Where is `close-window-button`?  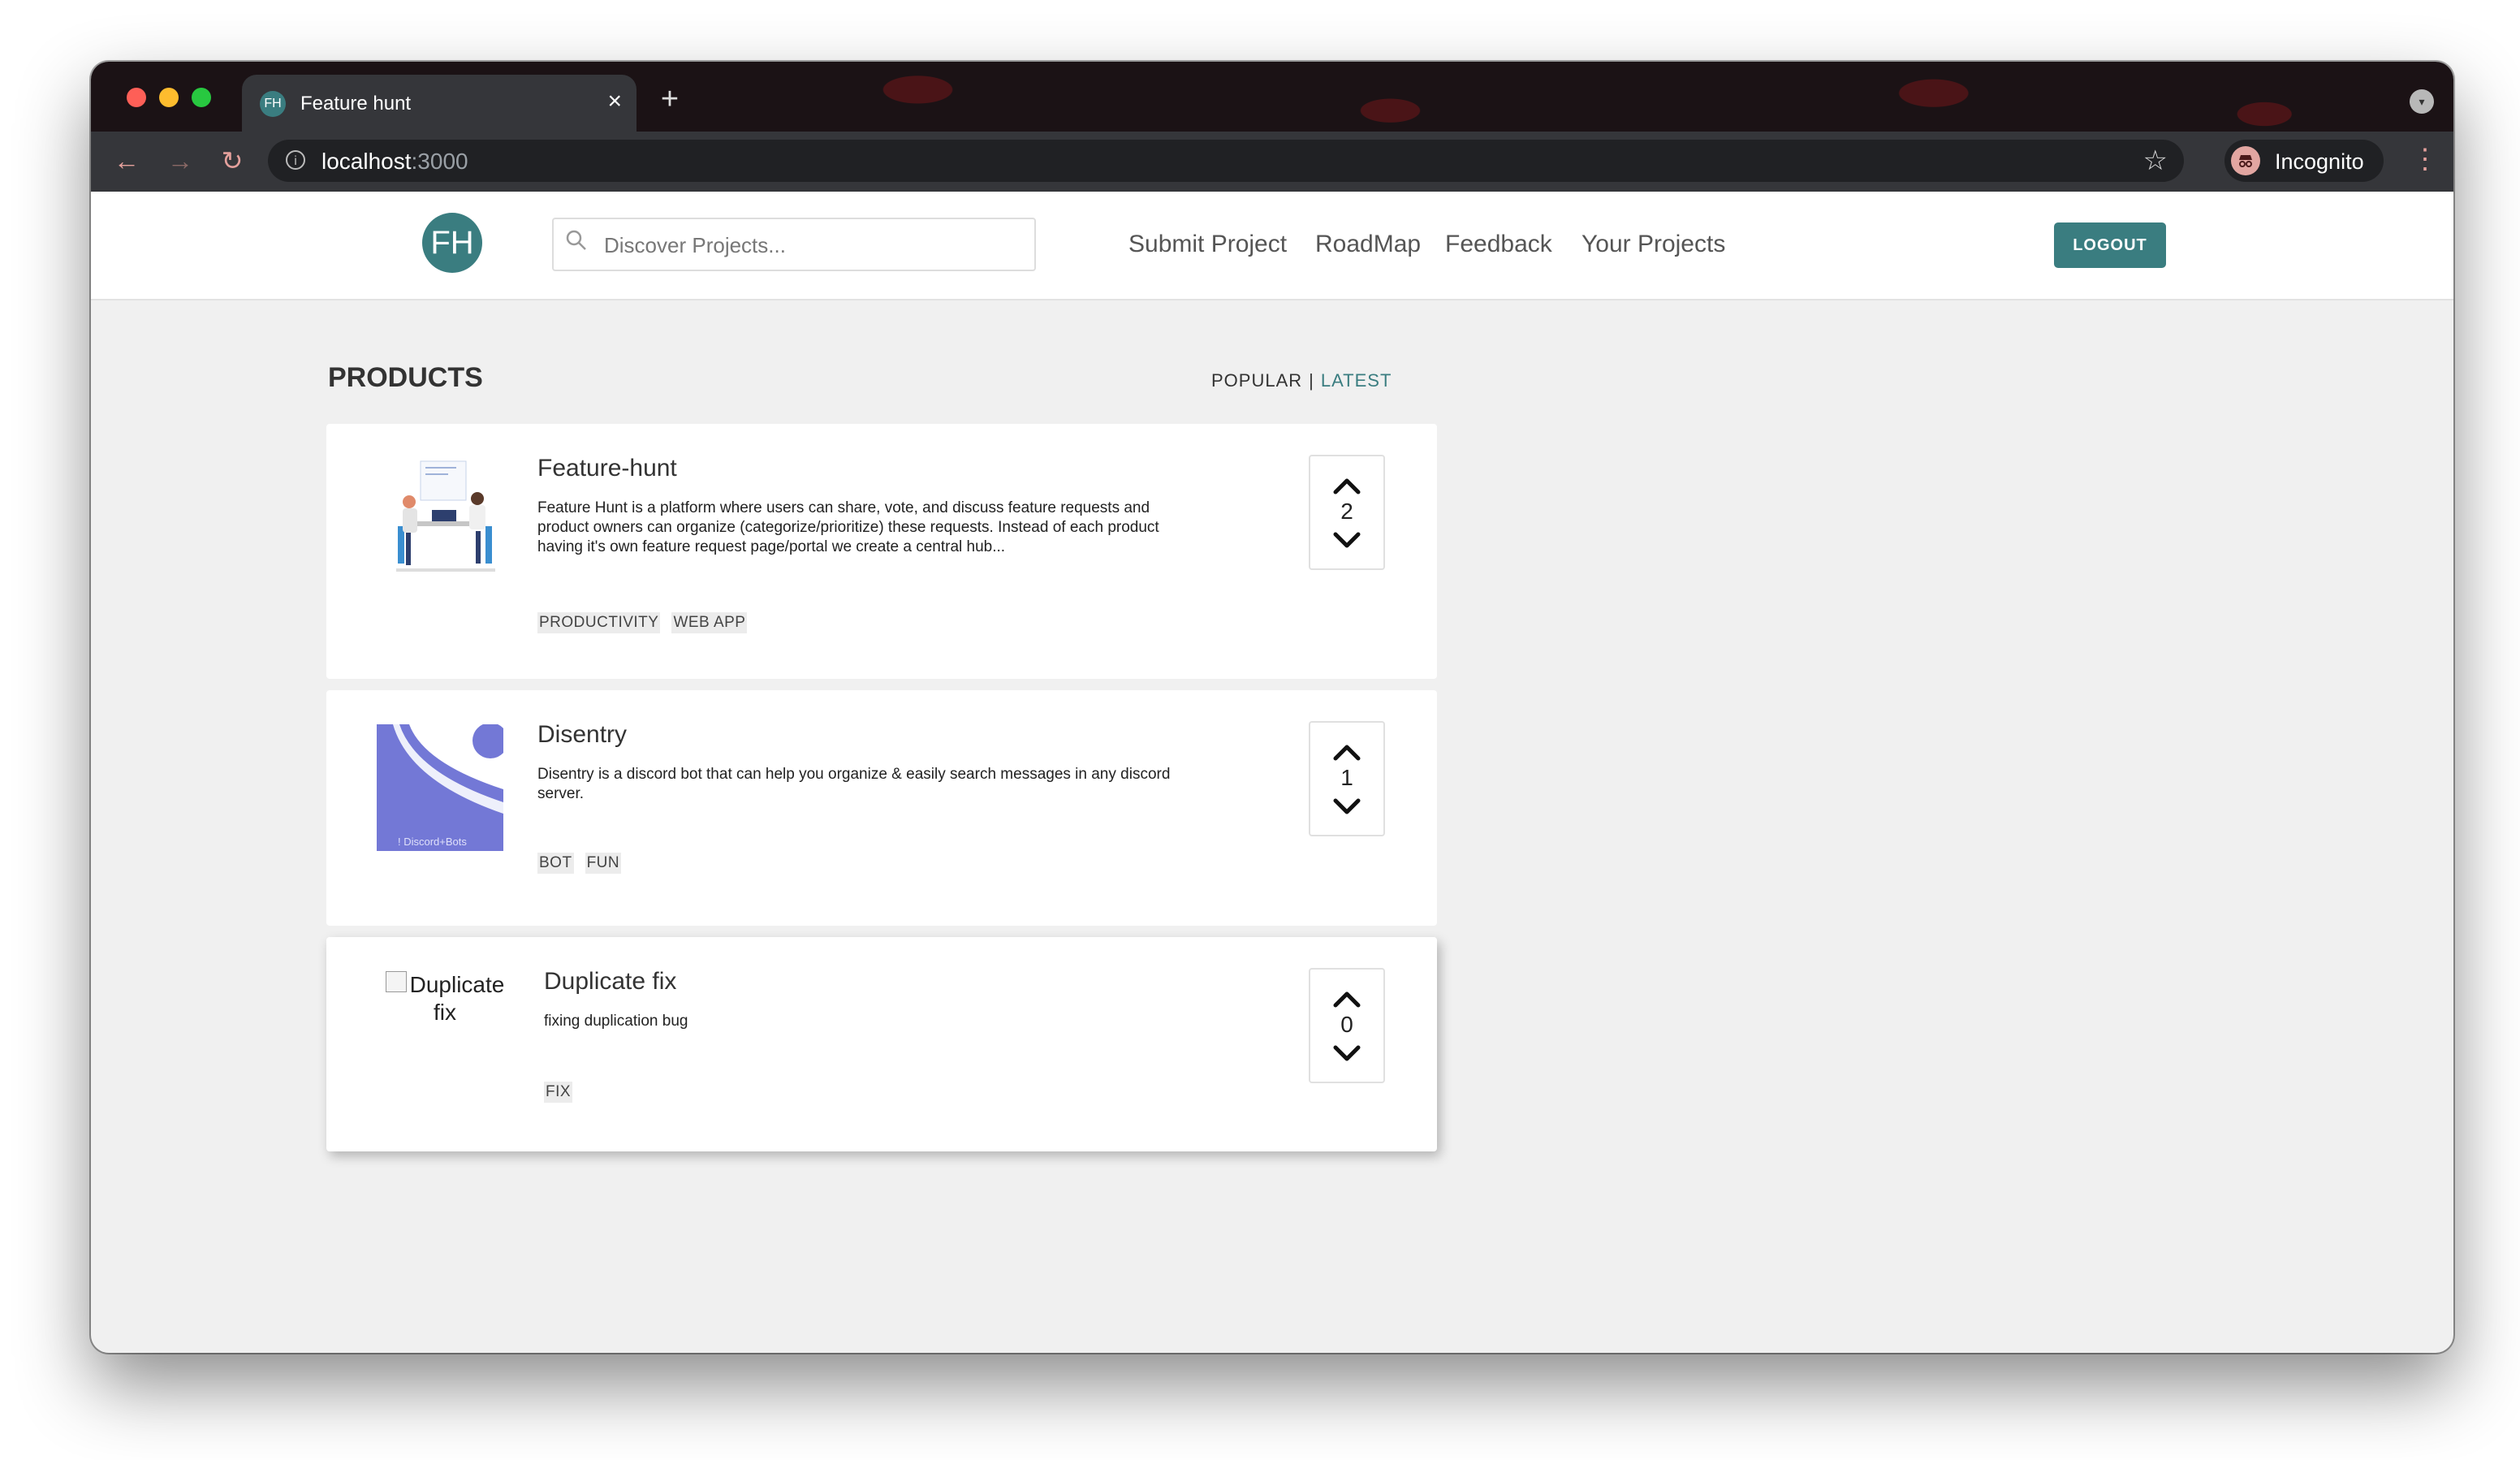 close-window-button is located at coordinates (137, 97).